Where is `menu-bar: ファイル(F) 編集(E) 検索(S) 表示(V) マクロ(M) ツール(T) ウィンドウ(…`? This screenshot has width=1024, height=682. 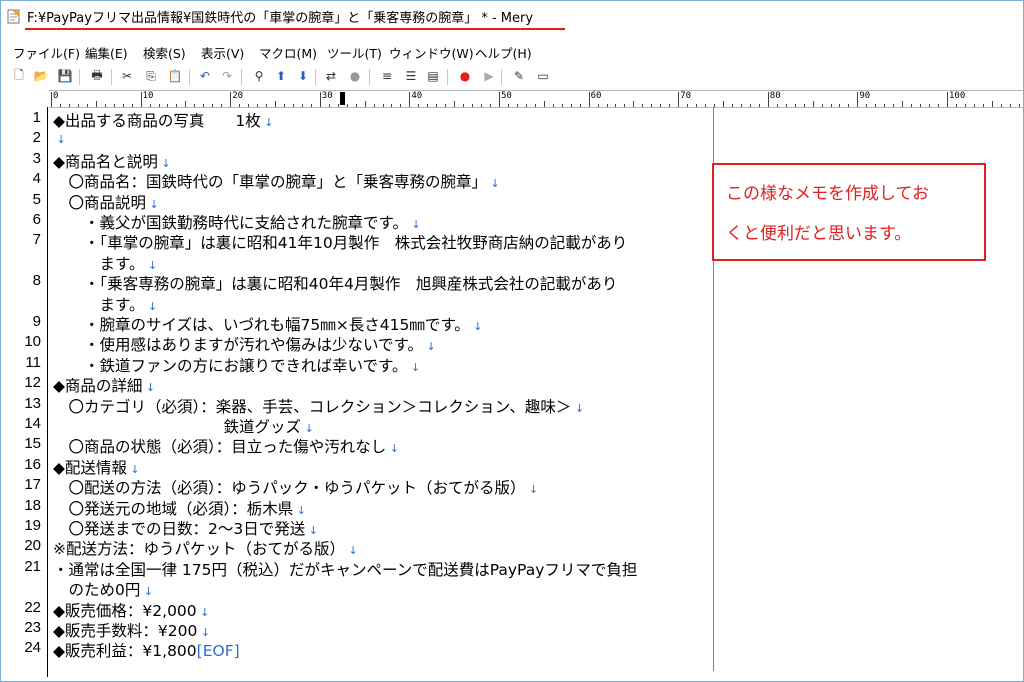
menu-bar: ファイル(F) 編集(E) 検索(S) 表示(V) マクロ(M) ツール(T) ウィンドウ(… is located at coordinates (512, 52).